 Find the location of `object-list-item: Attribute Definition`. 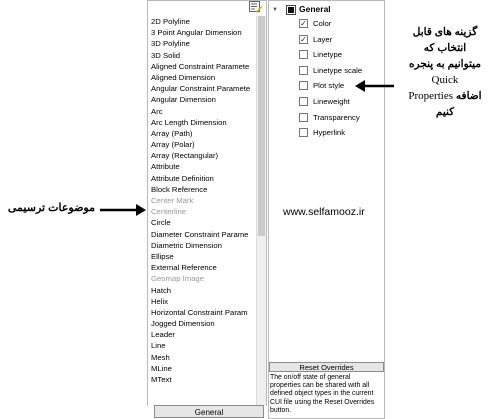

object-list-item: Attribute Definition is located at coordinates (202, 178).